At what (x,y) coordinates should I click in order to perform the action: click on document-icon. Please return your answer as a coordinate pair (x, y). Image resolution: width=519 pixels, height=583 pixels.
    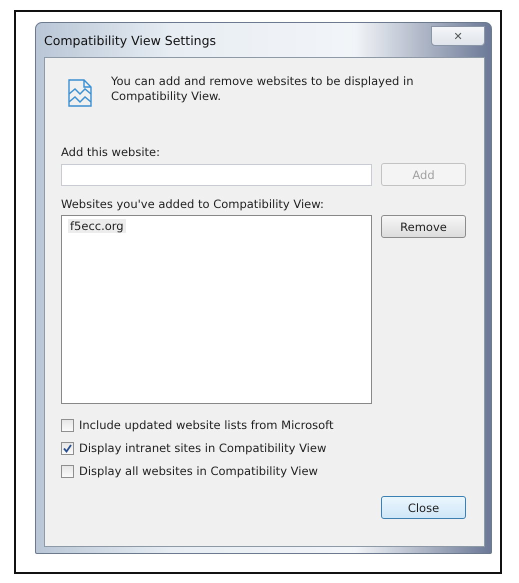
    Looking at the image, I should click on (80, 93).